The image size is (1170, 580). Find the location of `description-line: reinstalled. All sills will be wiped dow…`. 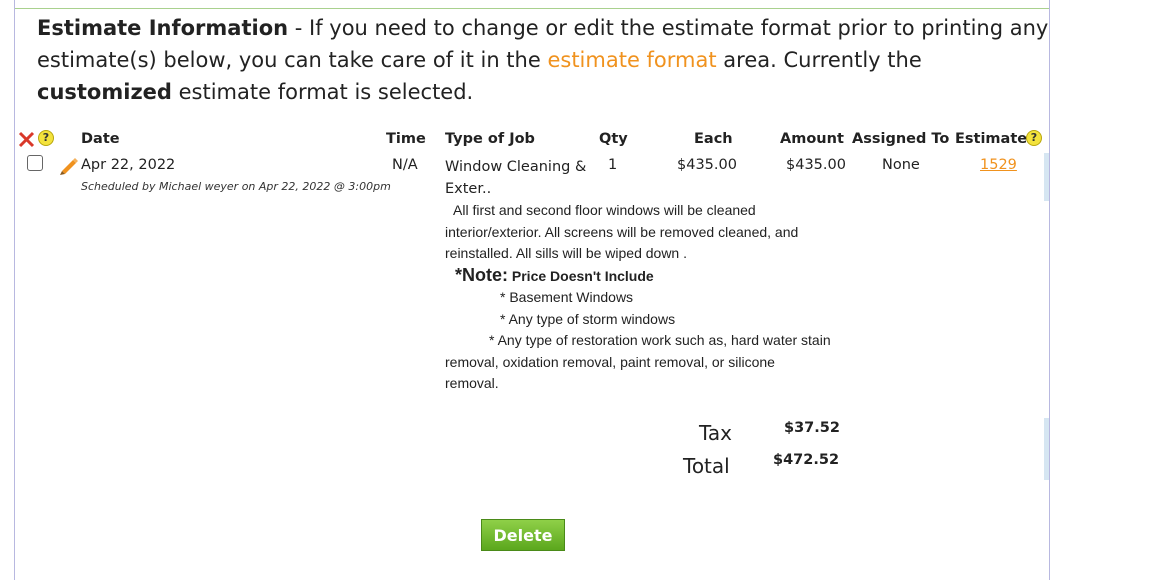

description-line: reinstalled. All sills will be wiped dow… is located at coordinates (566, 253).